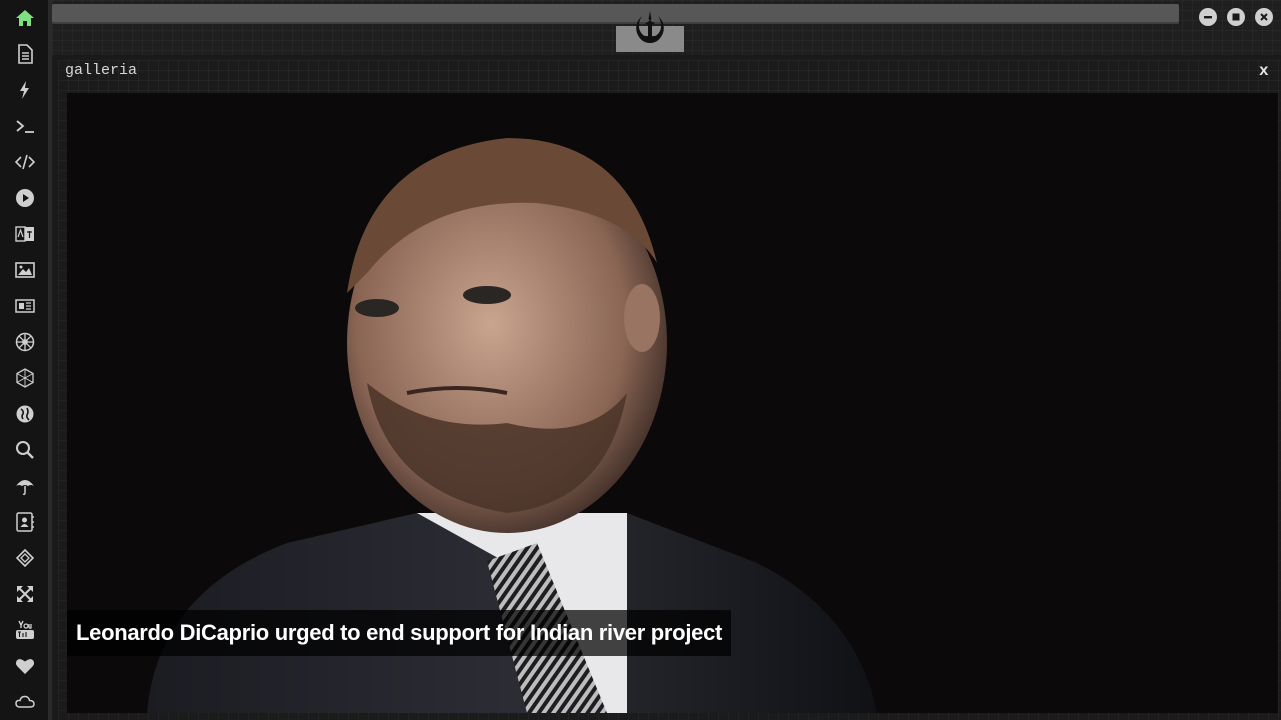 The image size is (1281, 720). I want to click on search-icon, so click(25, 450).